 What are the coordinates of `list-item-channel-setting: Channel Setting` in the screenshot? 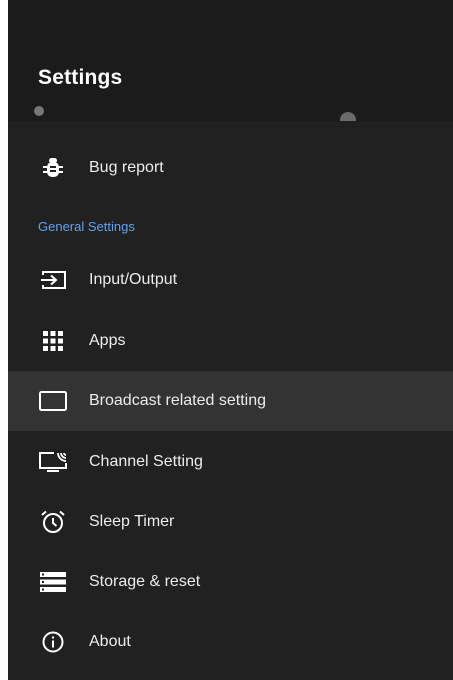 It's located at (230, 462).